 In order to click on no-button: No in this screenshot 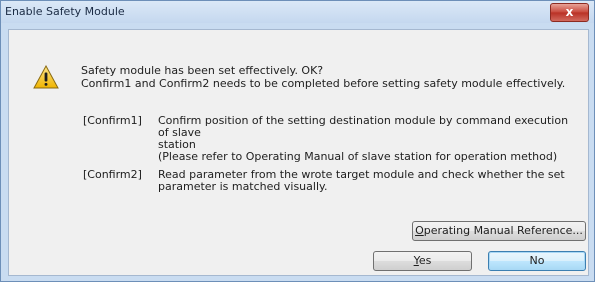, I will do `click(537, 261)`.